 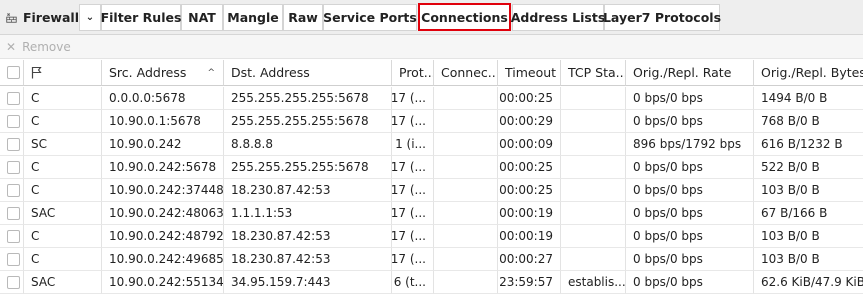 What do you see at coordinates (529, 144) in the screenshot?
I see `cell-timeout: 00:00:09` at bounding box center [529, 144].